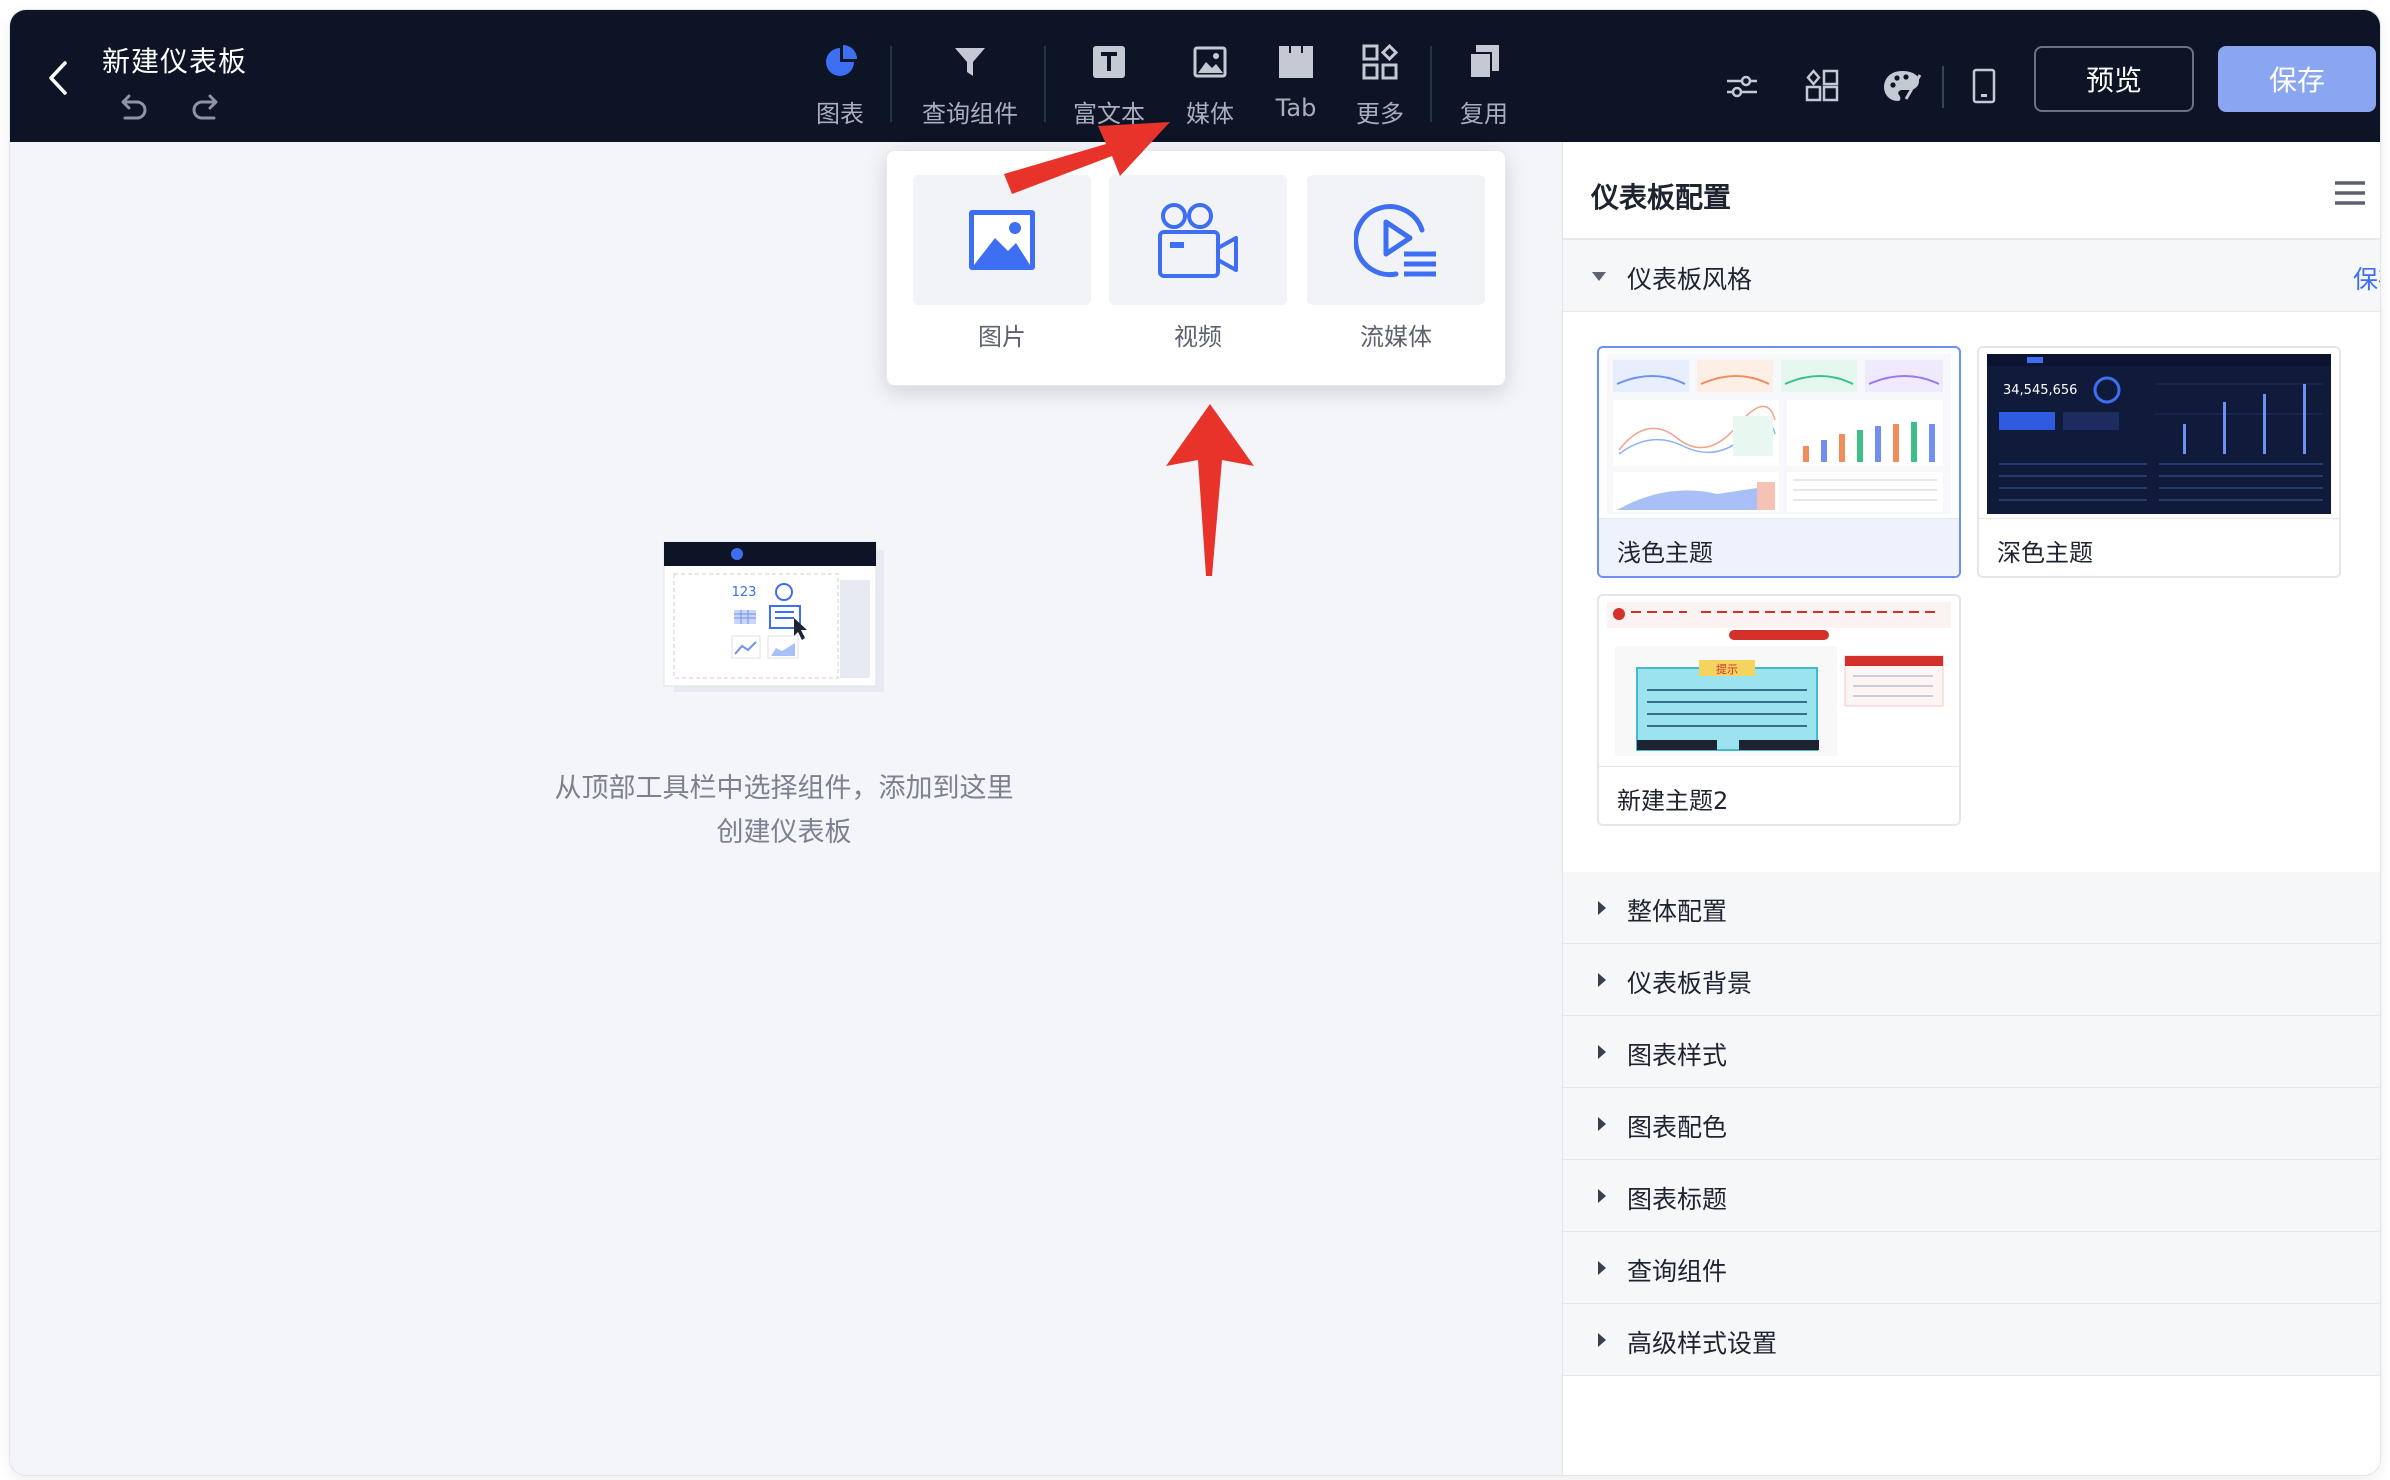 The width and height of the screenshot is (2390, 1480). Describe the element at coordinates (1380, 114) in the screenshot. I see `tool-label: 更多` at that location.